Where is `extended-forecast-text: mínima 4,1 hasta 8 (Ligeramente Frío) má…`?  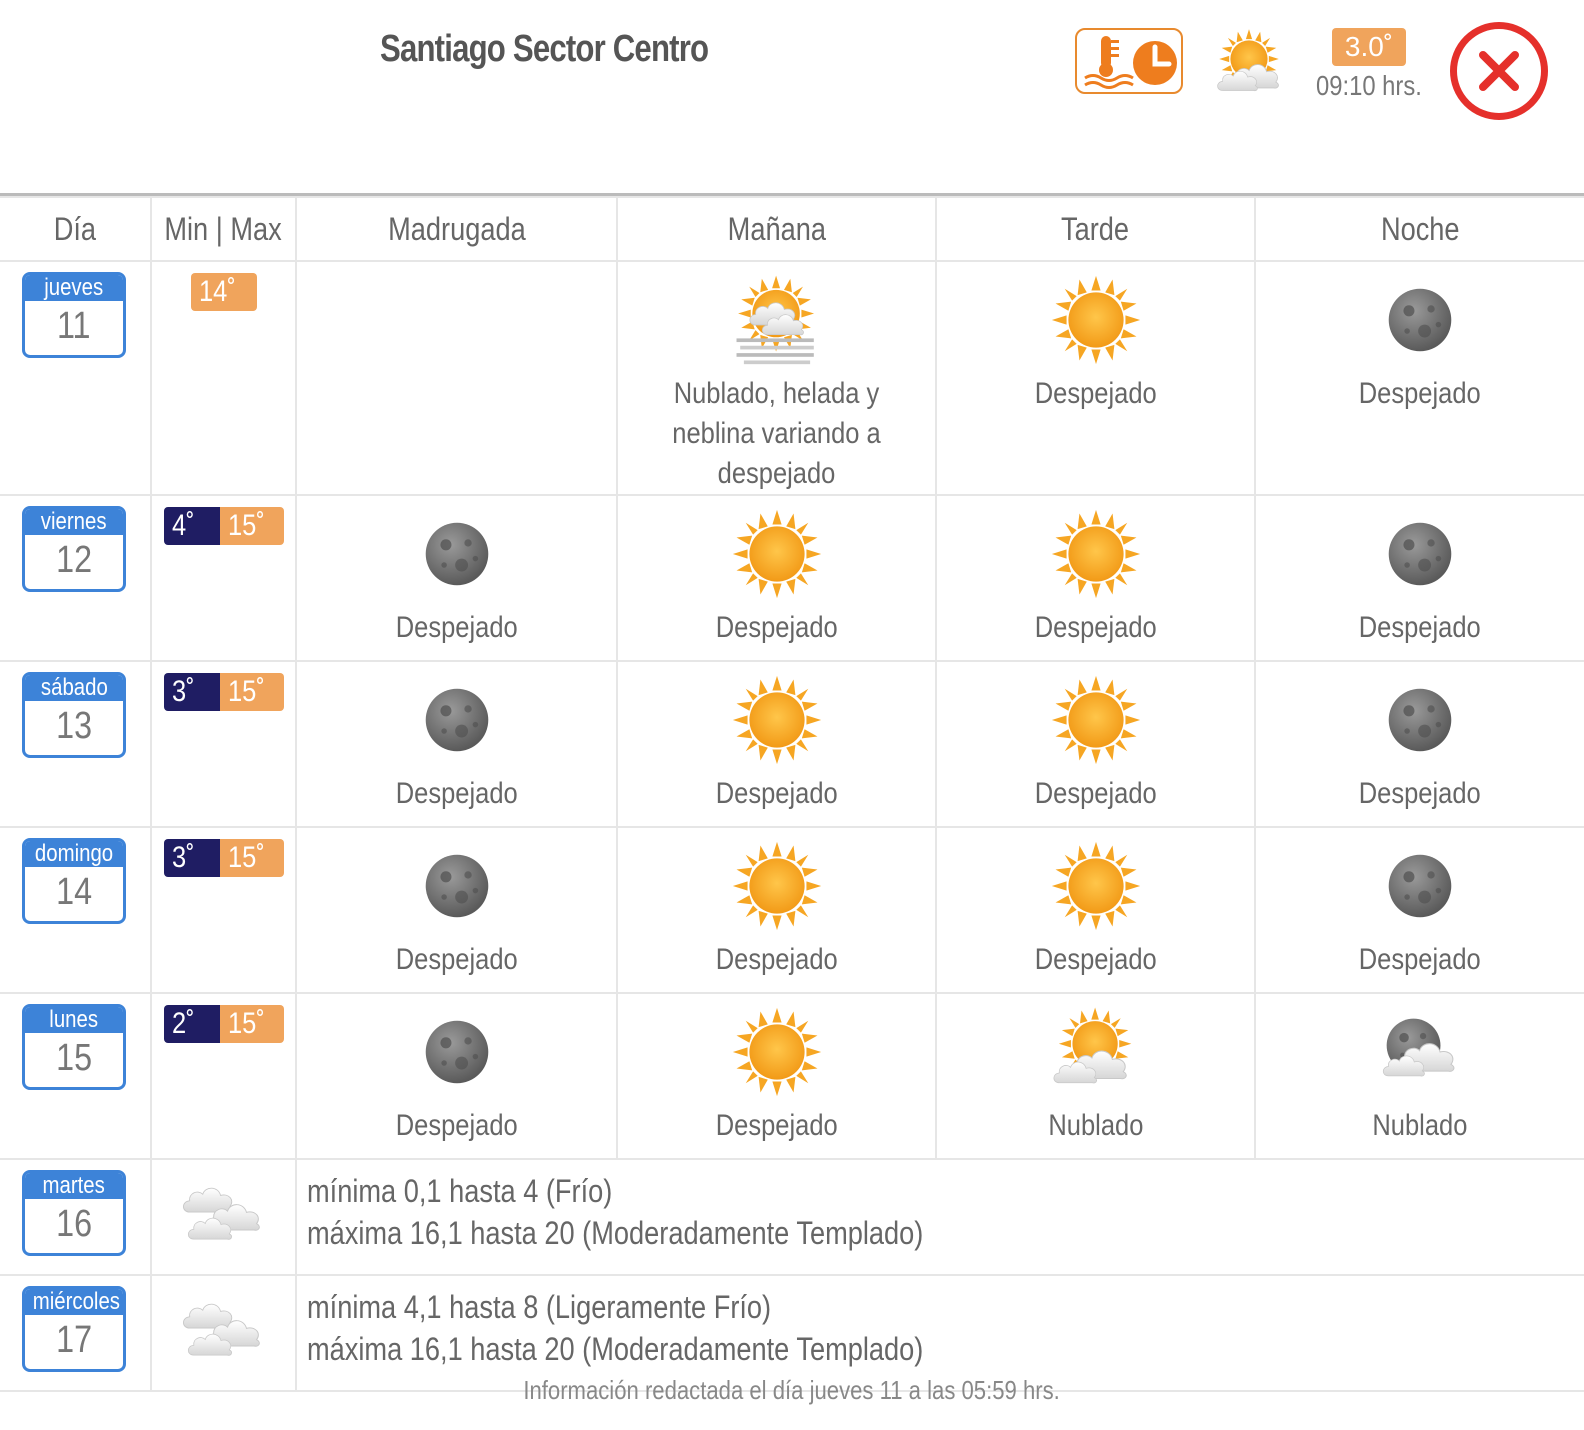
extended-forecast-text: mínima 4,1 hasta 8 (Ligeramente Frío) má… is located at coordinates (939, 1333).